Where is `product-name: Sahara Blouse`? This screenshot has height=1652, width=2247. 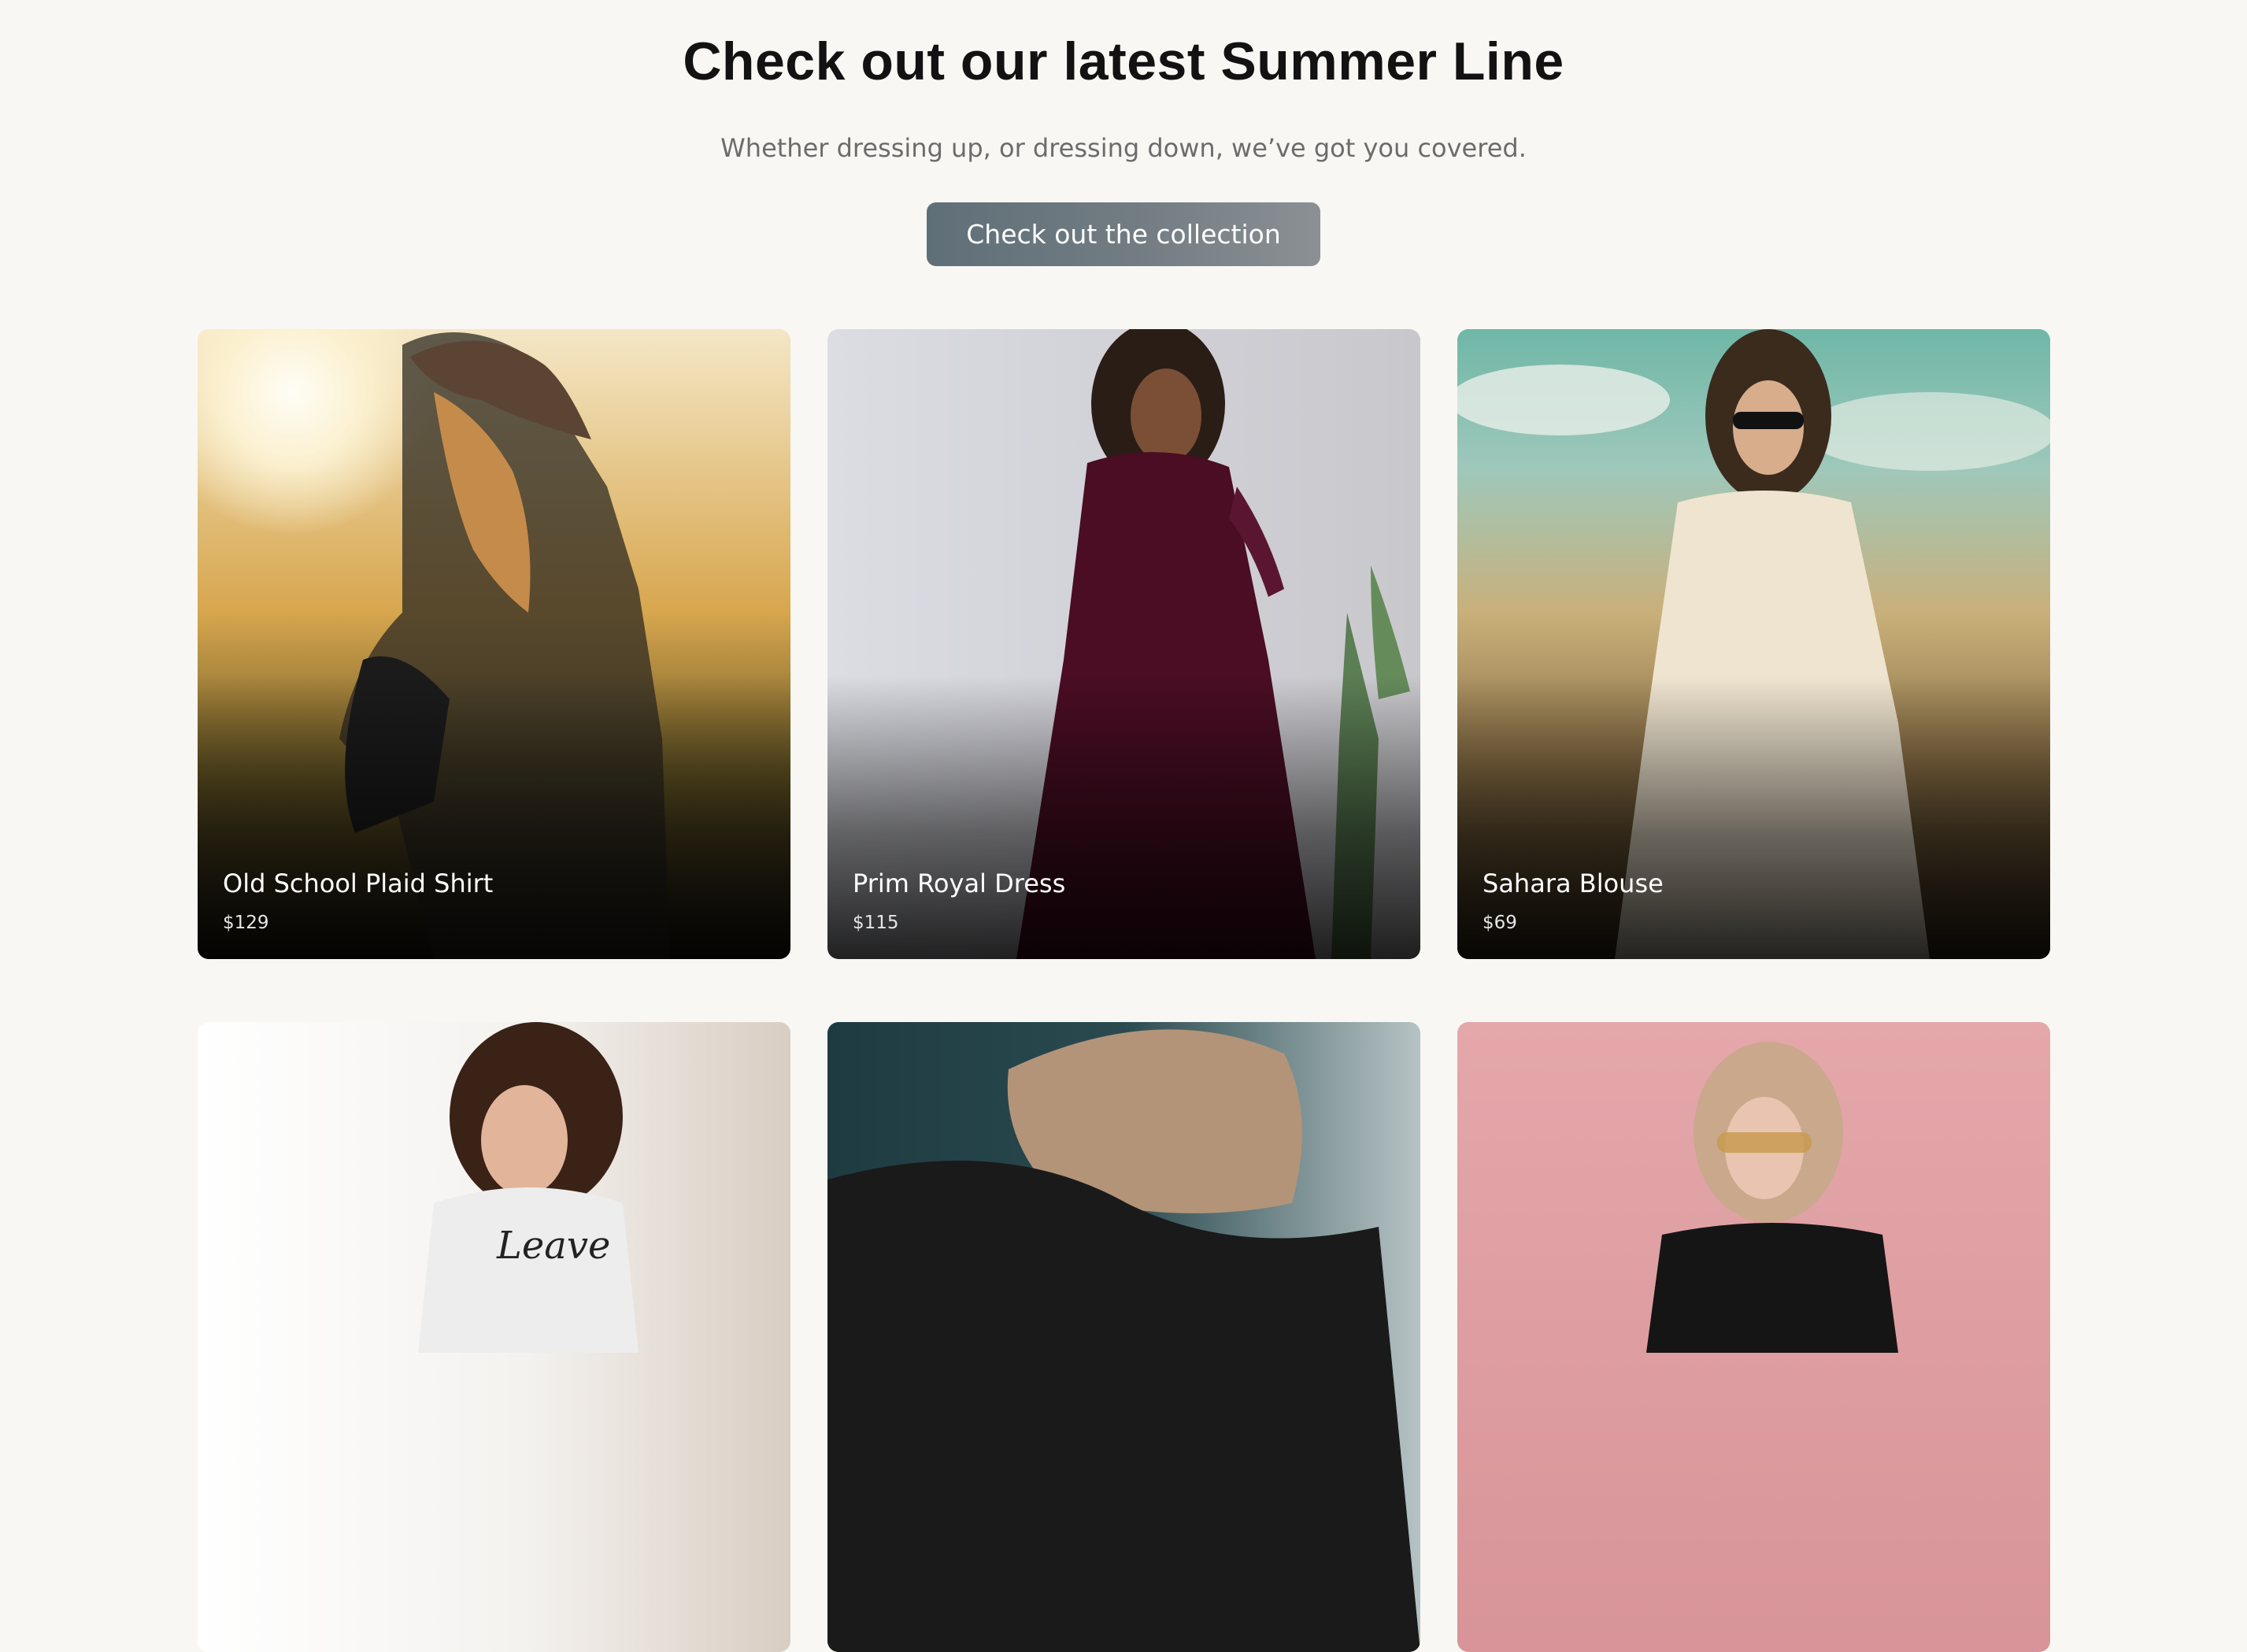 product-name: Sahara Blouse is located at coordinates (1573, 883).